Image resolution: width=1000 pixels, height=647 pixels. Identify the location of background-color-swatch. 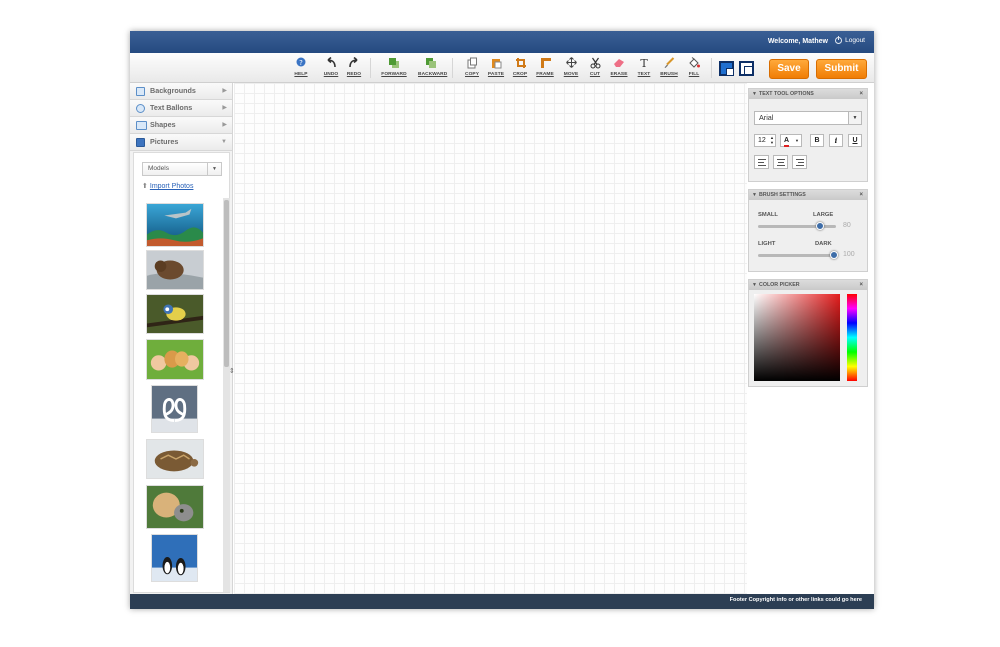
(746, 68).